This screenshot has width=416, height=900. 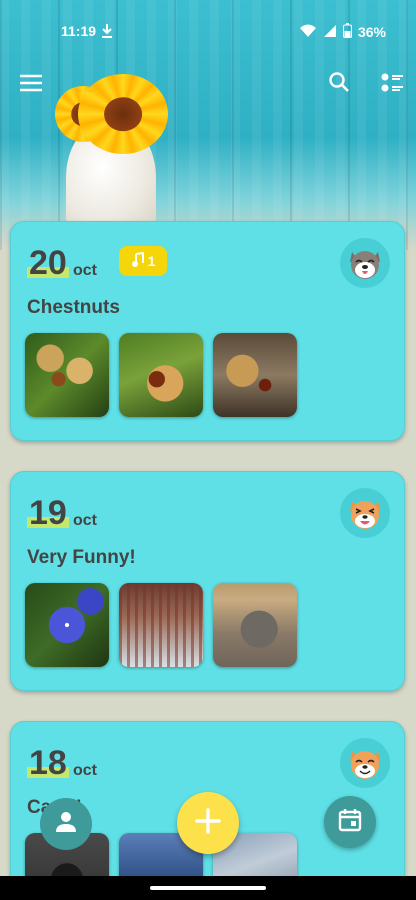 What do you see at coordinates (138, 261) in the screenshot?
I see `music-note-icon` at bounding box center [138, 261].